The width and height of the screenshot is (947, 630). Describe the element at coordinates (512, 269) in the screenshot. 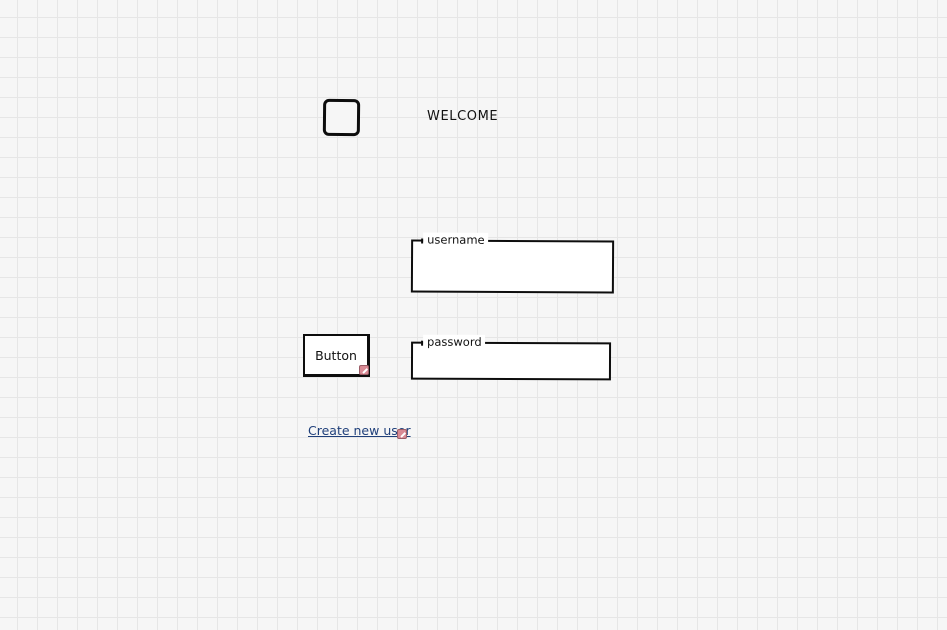

I see `username-input` at that location.